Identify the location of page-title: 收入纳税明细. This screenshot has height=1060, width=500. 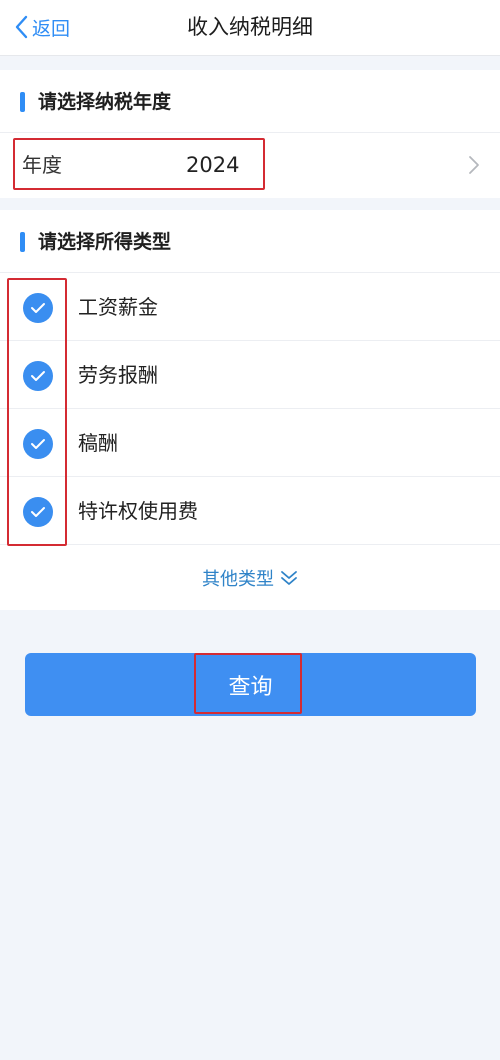
(250, 27).